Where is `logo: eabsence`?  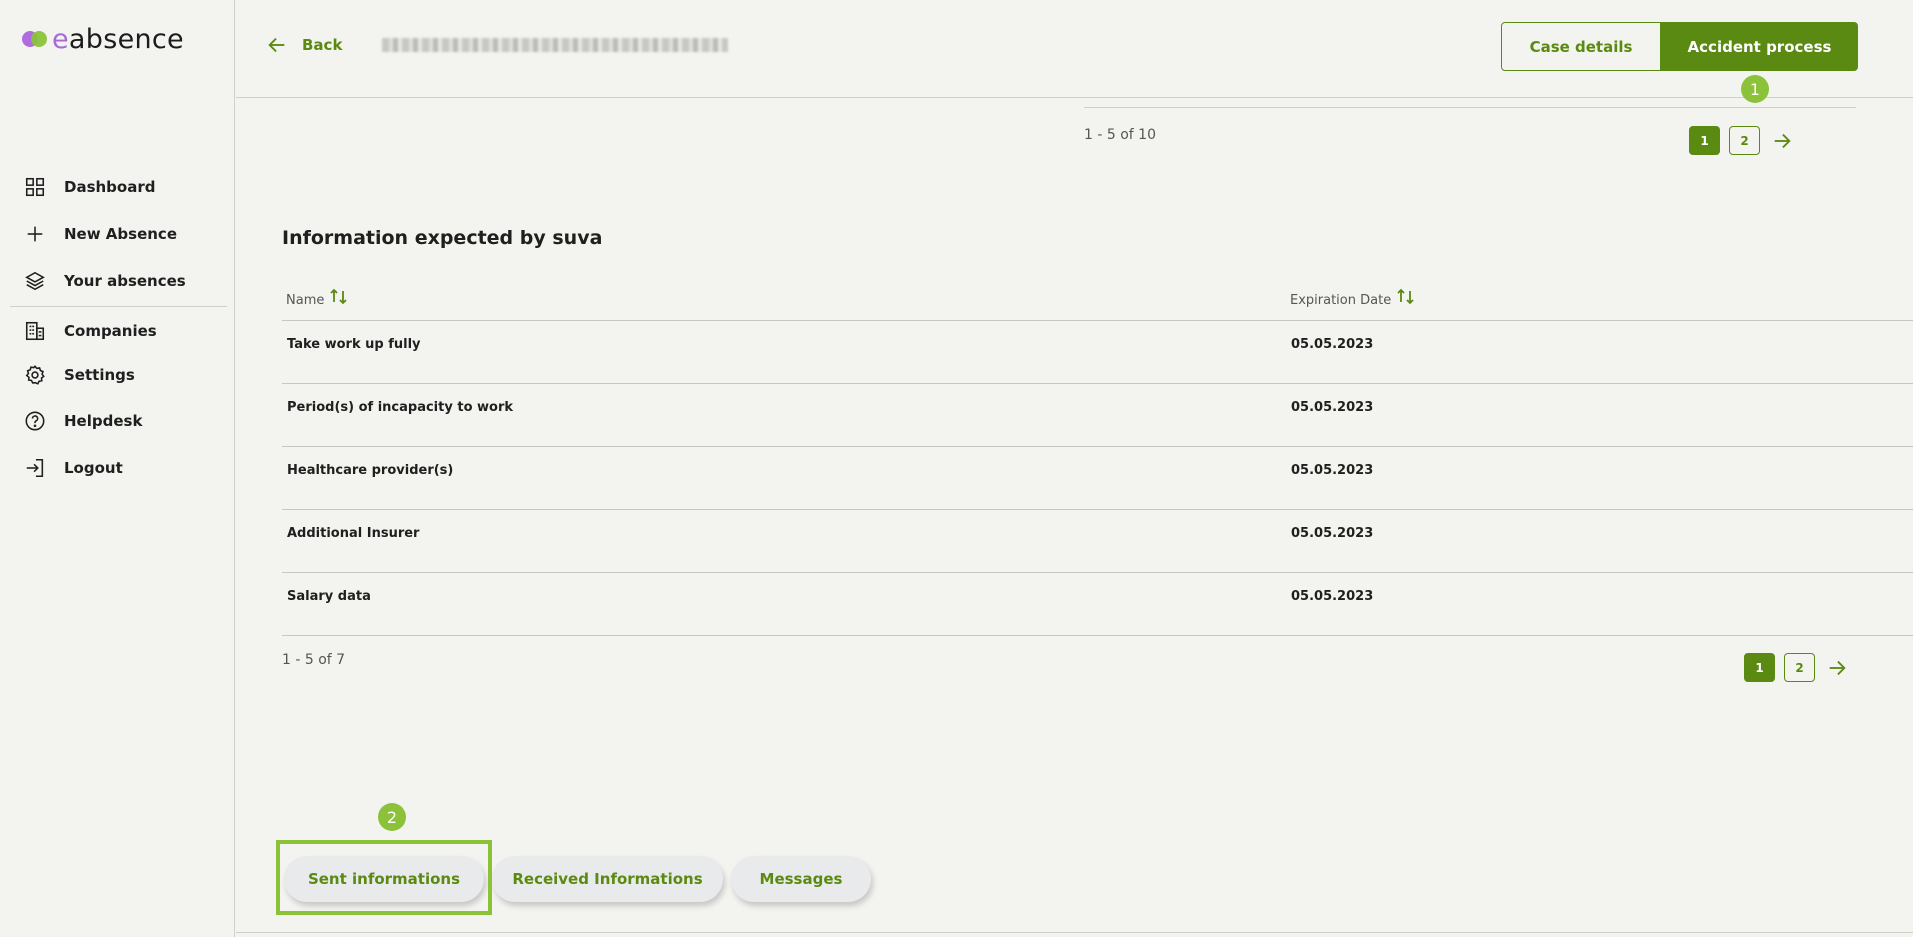 logo: eabsence is located at coordinates (103, 39).